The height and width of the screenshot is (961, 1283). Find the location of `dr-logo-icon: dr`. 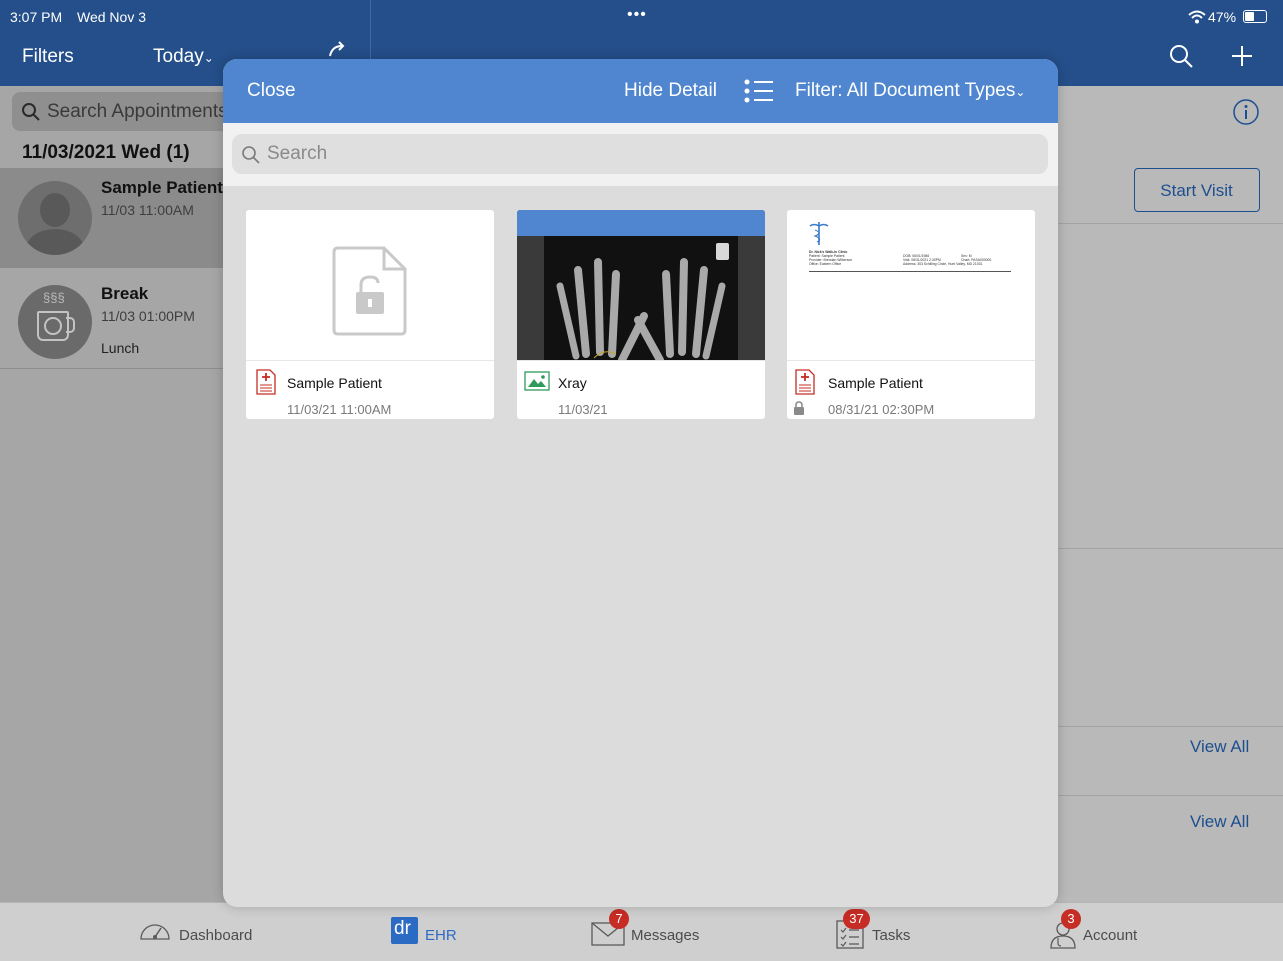

dr-logo-icon: dr is located at coordinates (404, 930).